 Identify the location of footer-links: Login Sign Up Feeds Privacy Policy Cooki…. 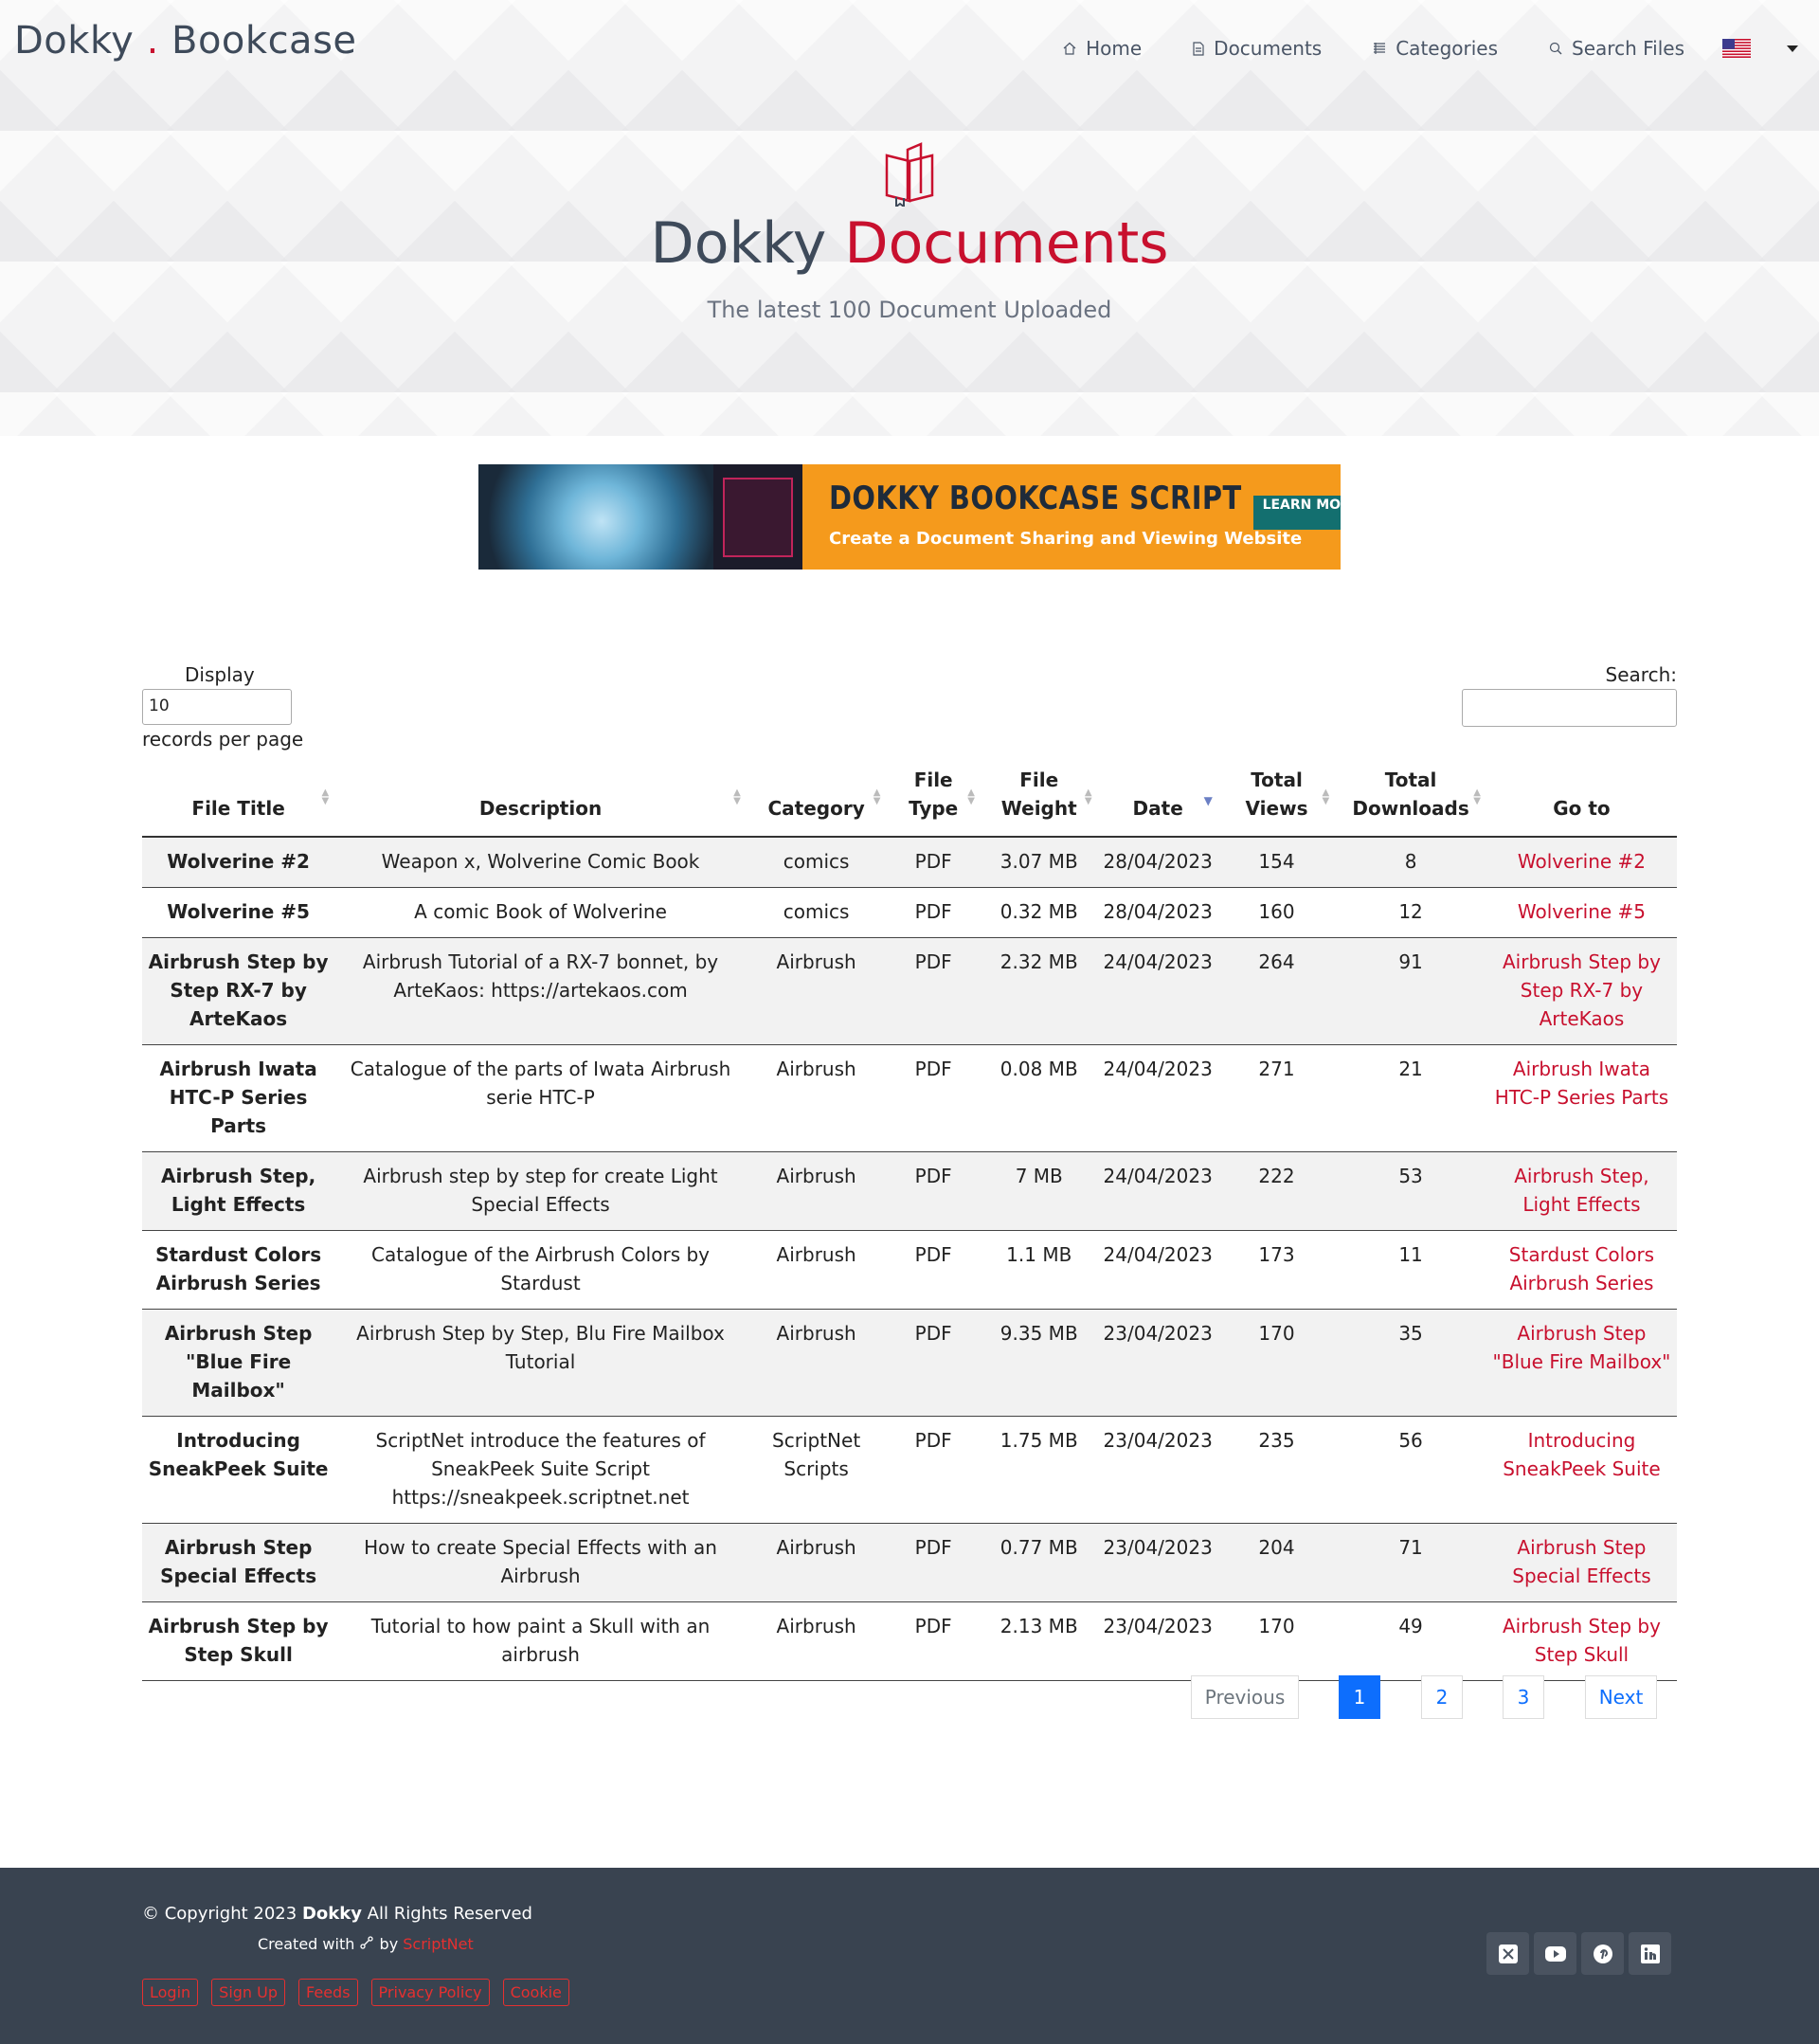
(362, 1993).